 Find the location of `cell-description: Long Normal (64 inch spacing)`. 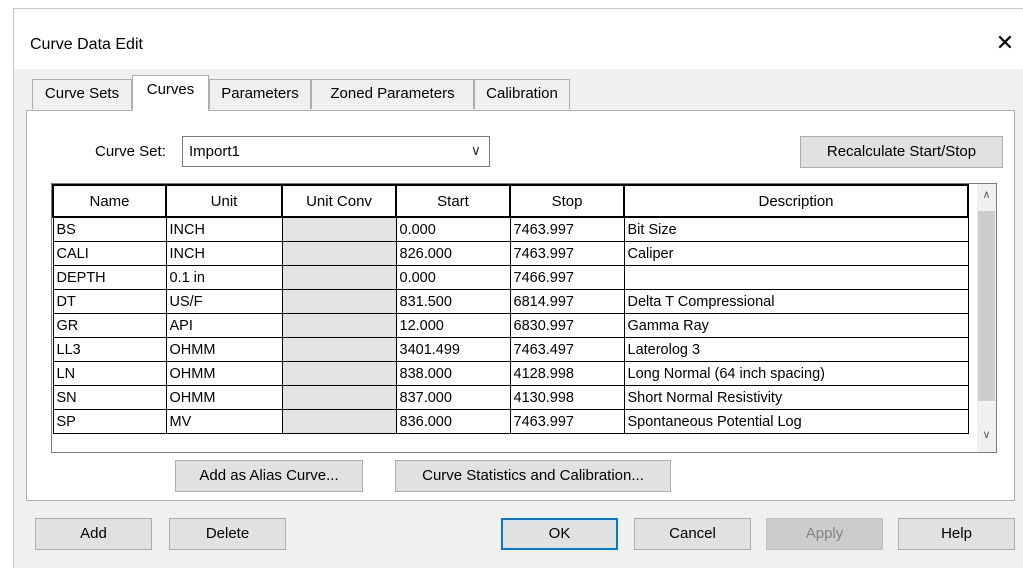

cell-description: Long Normal (64 inch spacing) is located at coordinates (796, 373).